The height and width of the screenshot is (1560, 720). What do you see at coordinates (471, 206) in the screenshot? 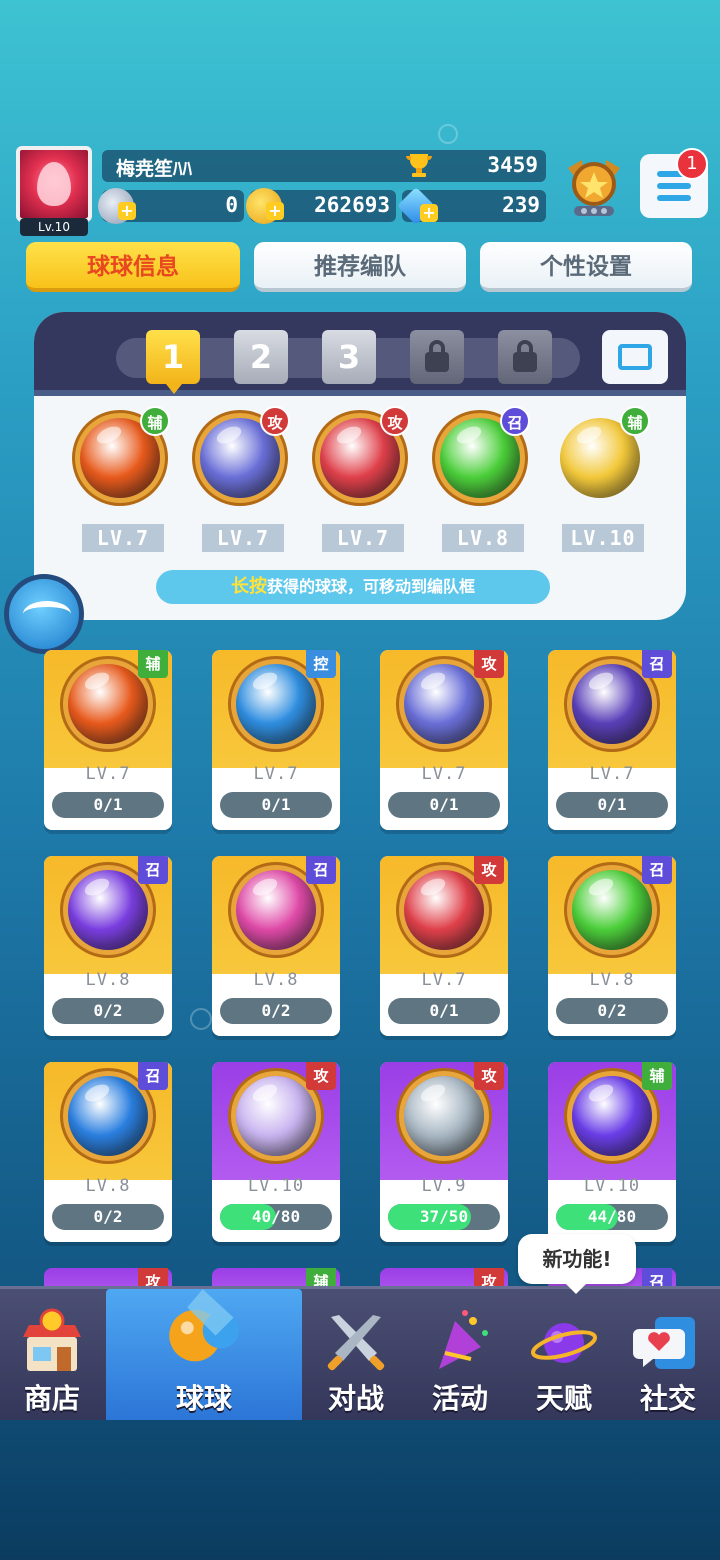
I see `gem-bar: + 239` at bounding box center [471, 206].